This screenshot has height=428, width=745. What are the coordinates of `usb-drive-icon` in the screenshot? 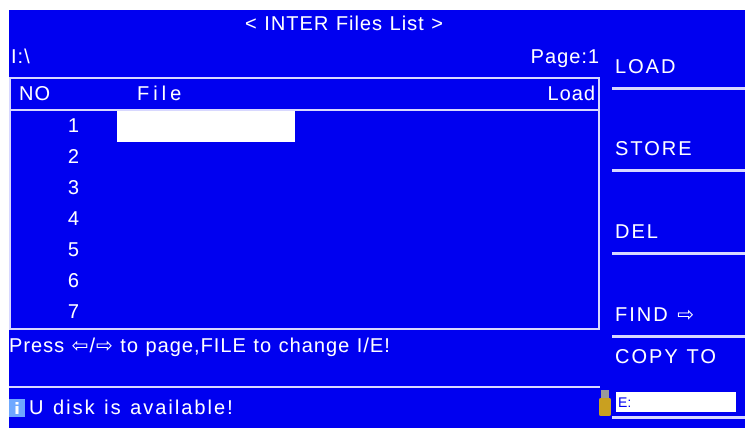 It's located at (605, 403).